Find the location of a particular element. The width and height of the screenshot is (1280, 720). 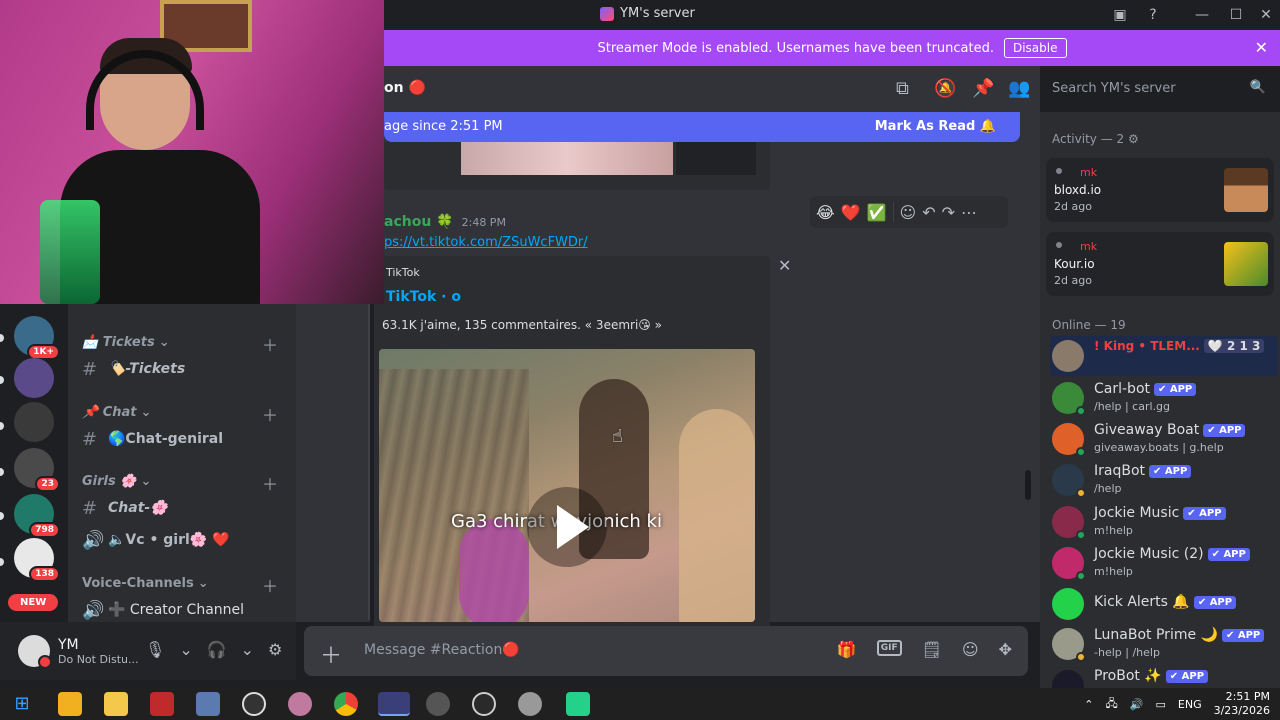

mute-bell-icon: 🔕 is located at coordinates (945, 88).